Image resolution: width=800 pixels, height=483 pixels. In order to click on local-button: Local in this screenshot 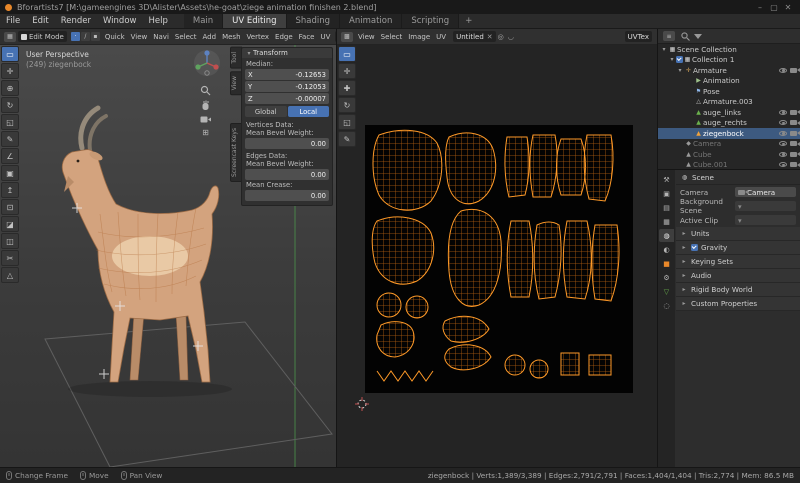, I will do `click(308, 111)`.